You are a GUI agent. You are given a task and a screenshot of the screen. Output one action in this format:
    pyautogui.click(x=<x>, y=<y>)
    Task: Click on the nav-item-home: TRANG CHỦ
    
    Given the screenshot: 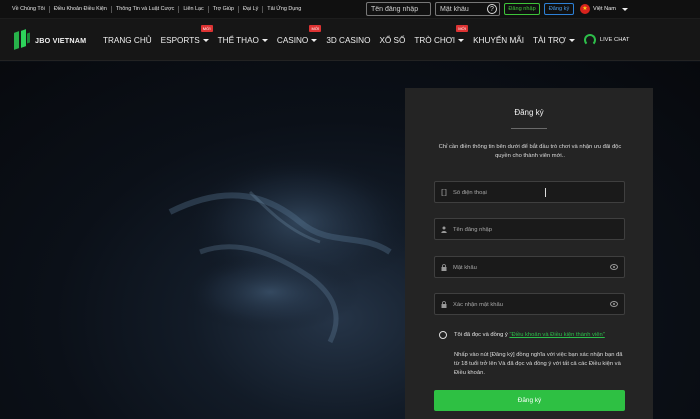 What is the action you would take?
    pyautogui.click(x=127, y=40)
    